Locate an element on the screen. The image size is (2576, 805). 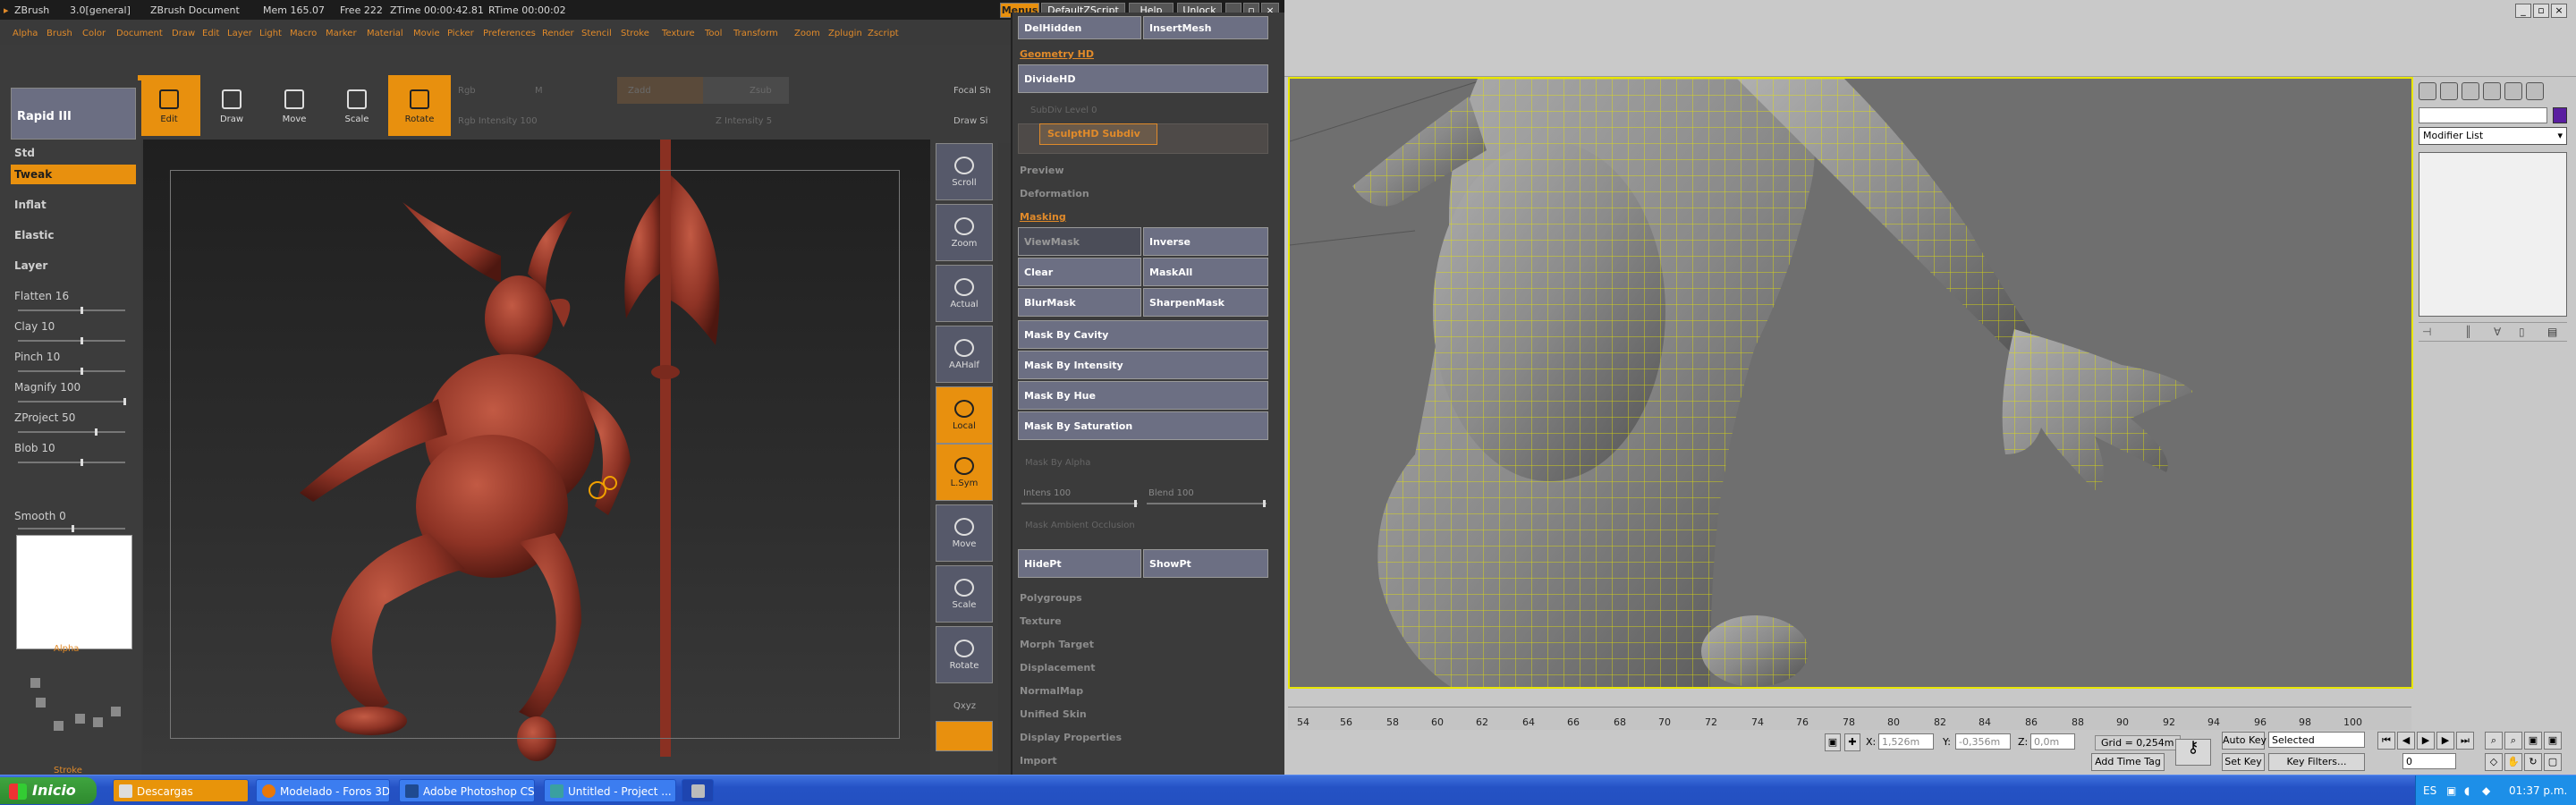
shield-icon: ◆ is located at coordinates (2486, 790).